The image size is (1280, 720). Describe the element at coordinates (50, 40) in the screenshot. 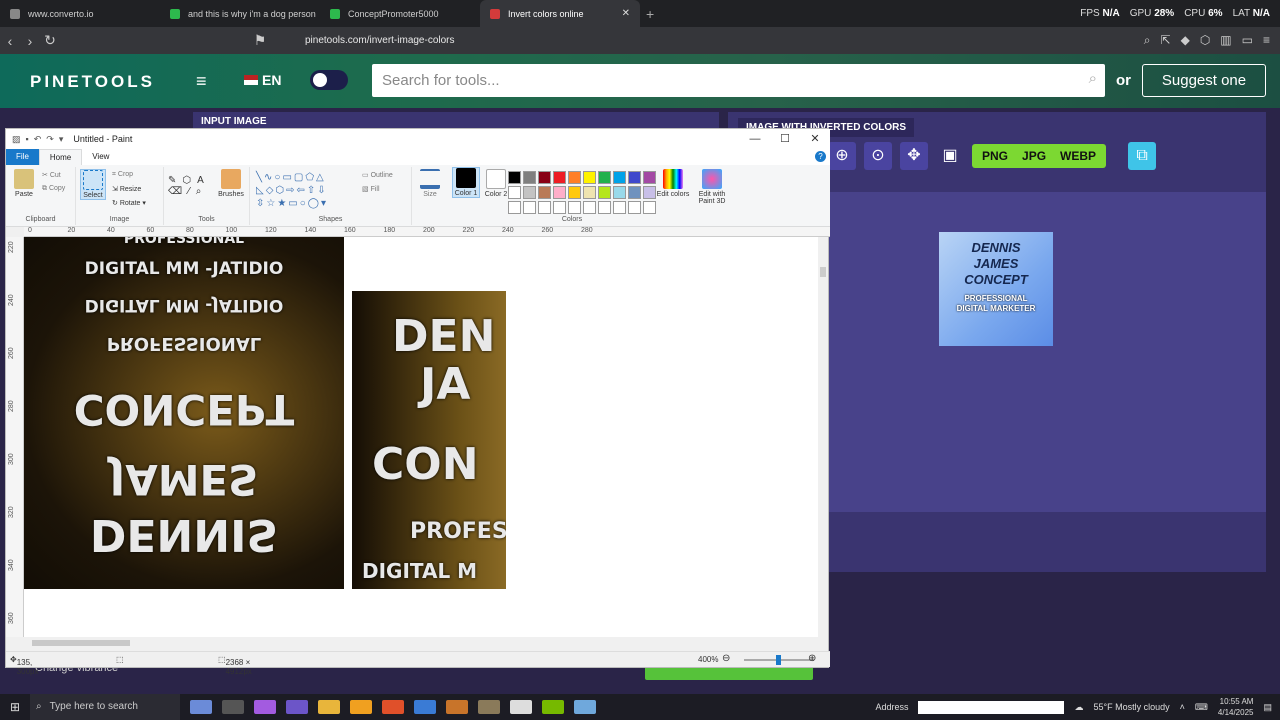

I see `reload-icon: ↻` at that location.